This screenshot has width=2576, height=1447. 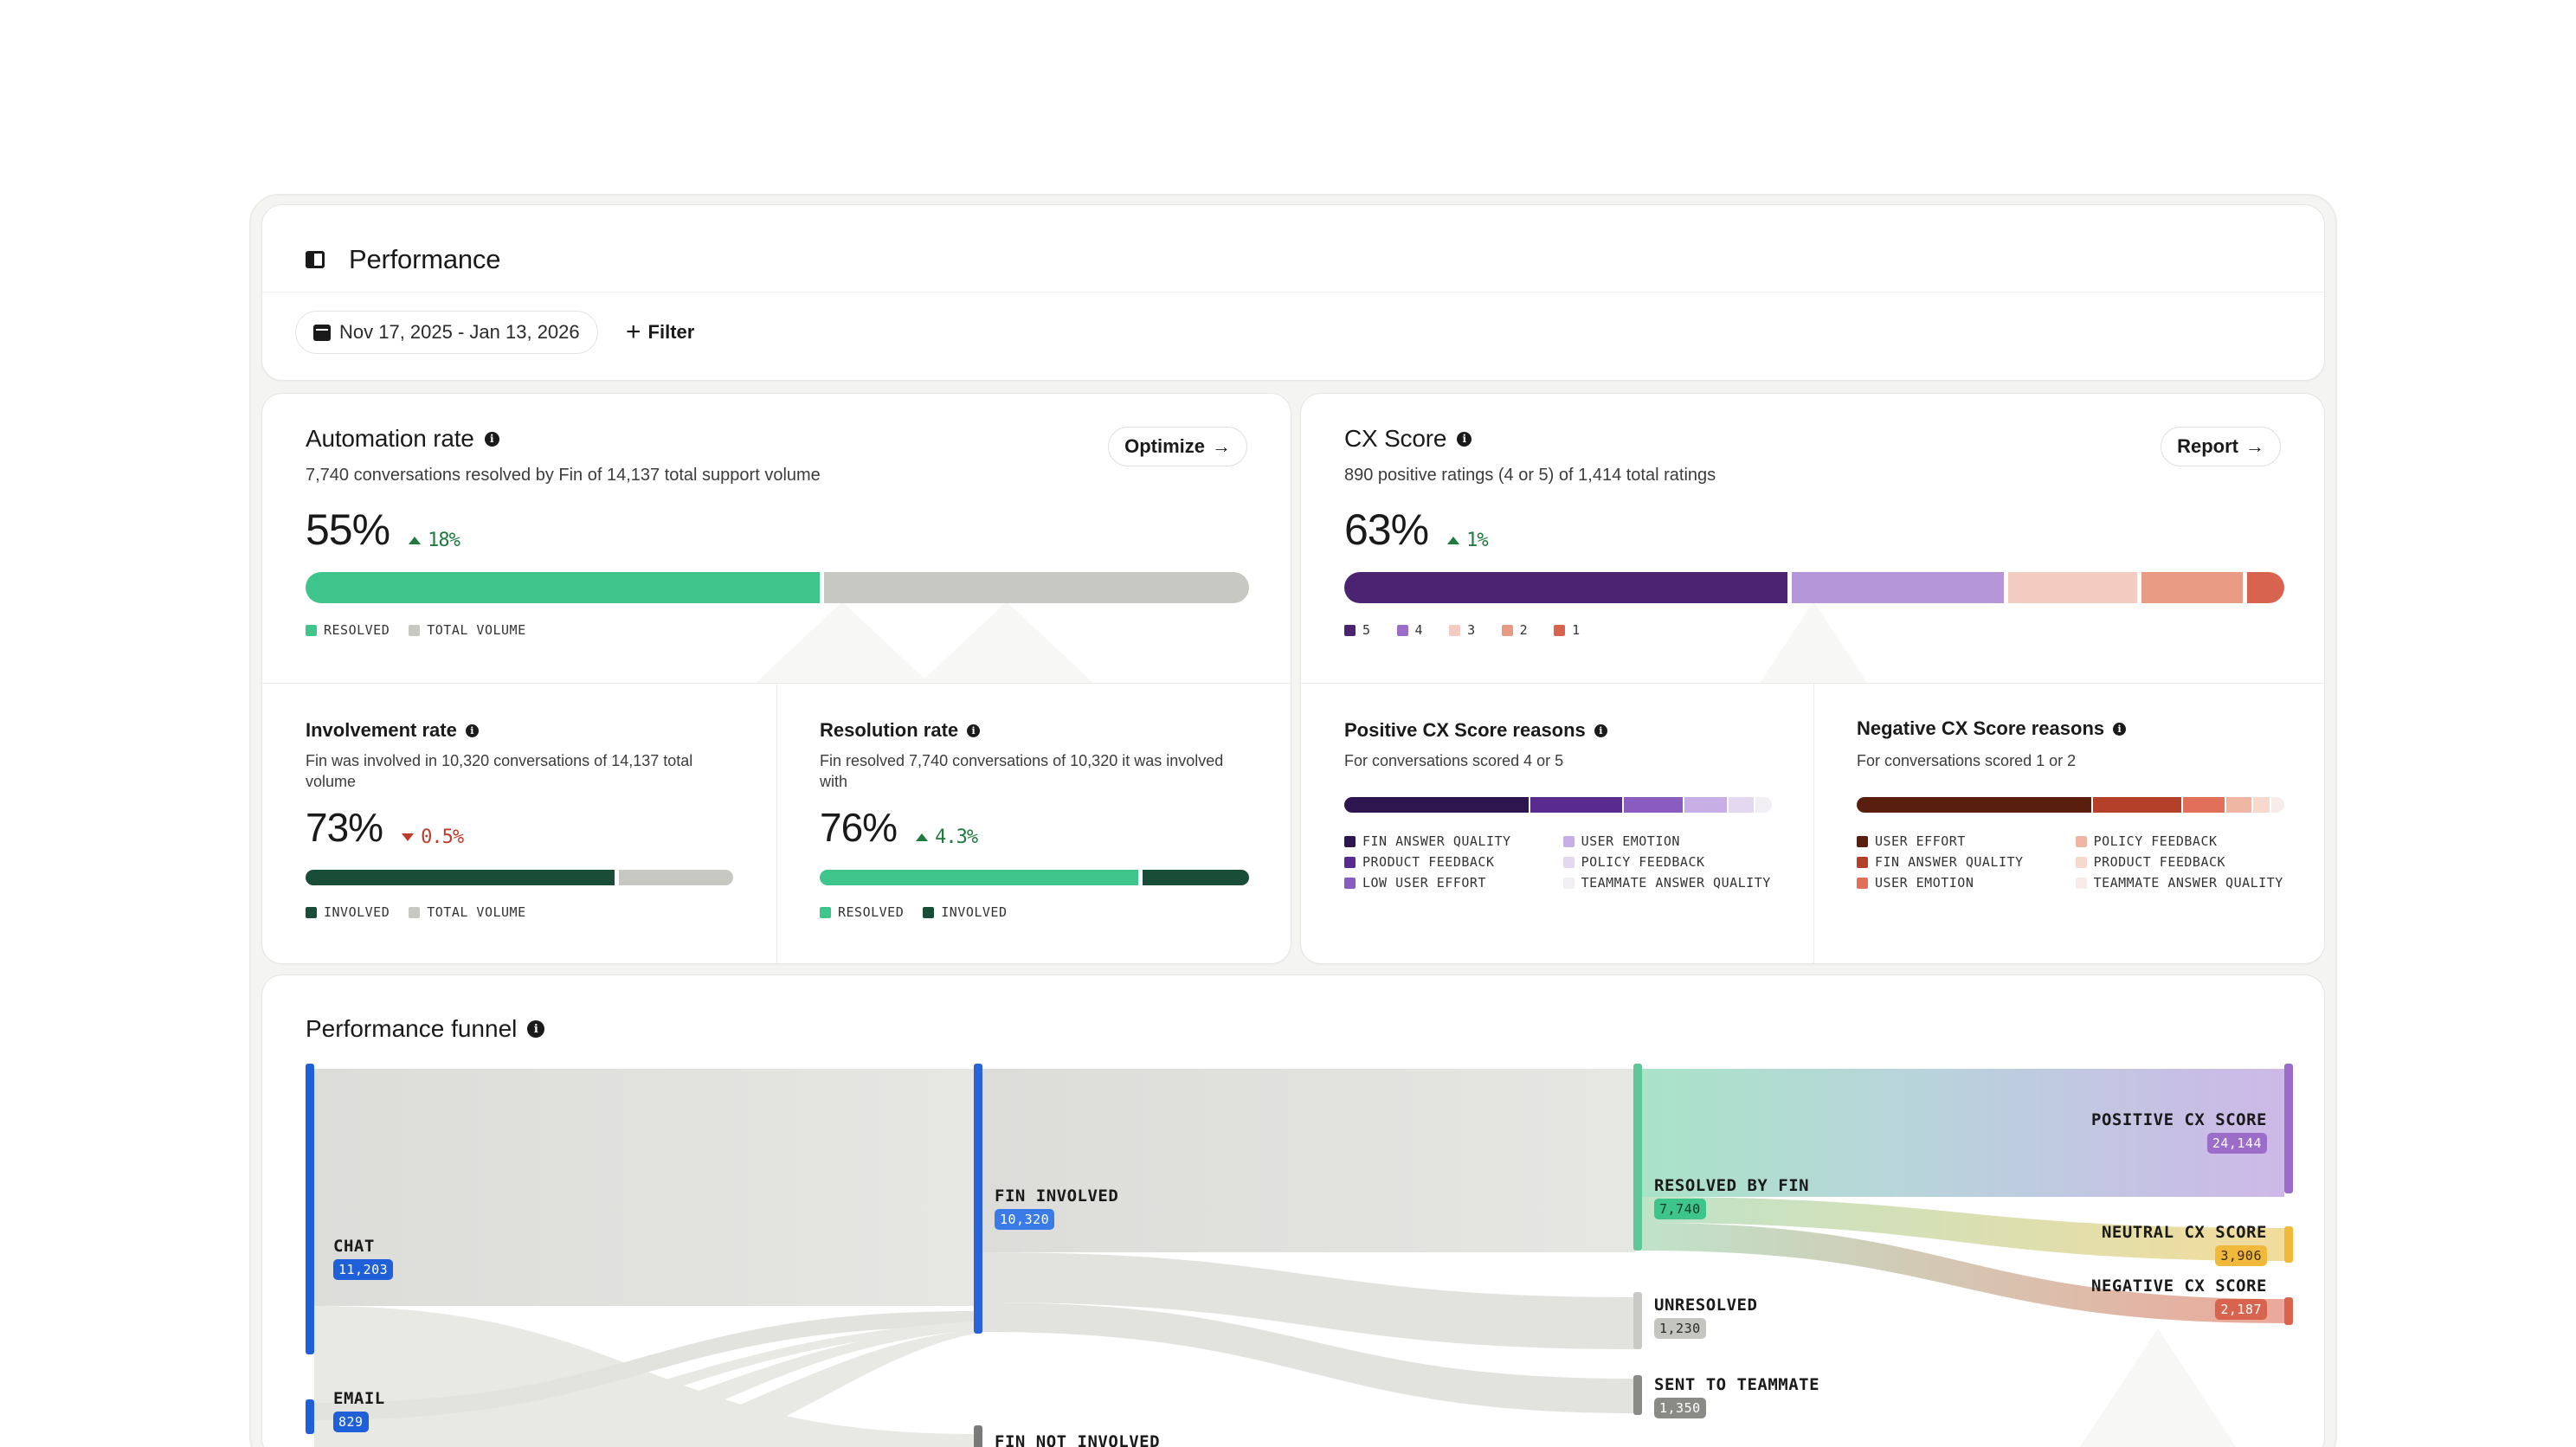 What do you see at coordinates (1920, 841) in the screenshot?
I see `legend-label: USER EFFORT` at bounding box center [1920, 841].